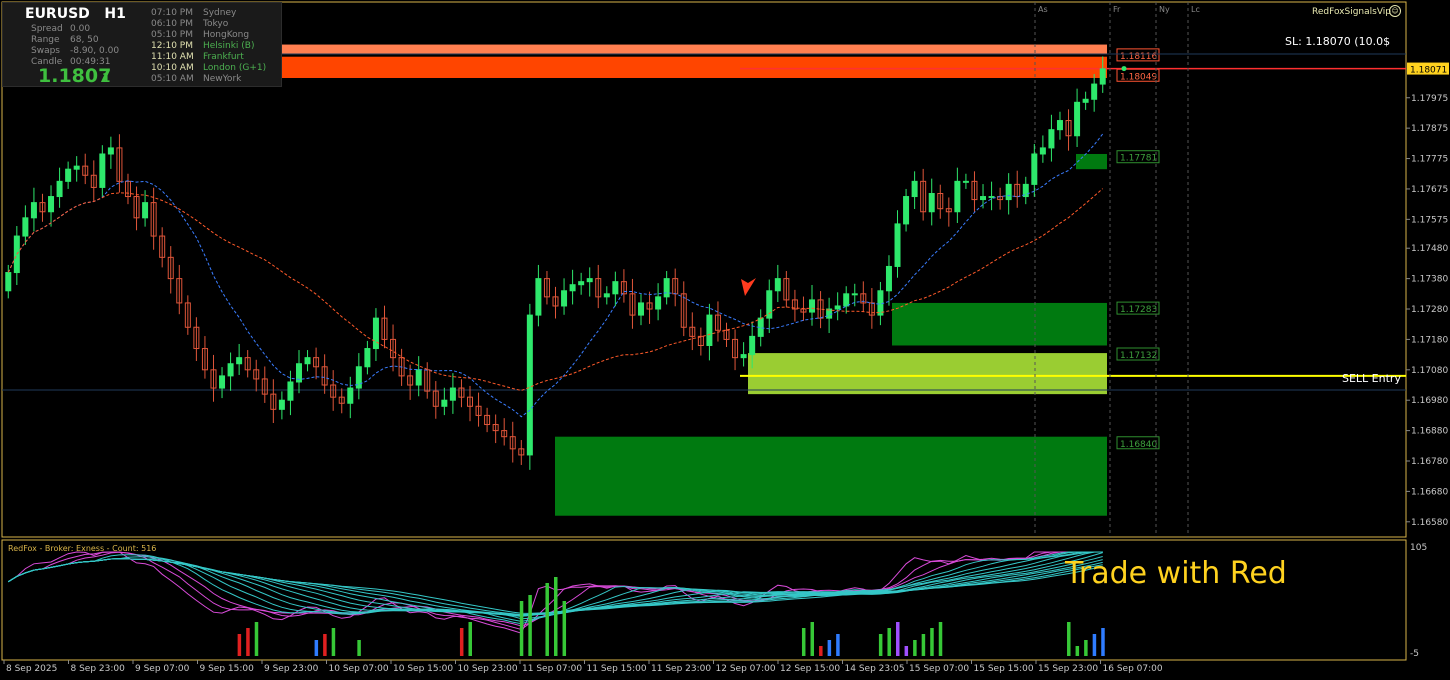 The height and width of the screenshot is (680, 1450). I want to click on x-tick-label: 10 Sep 15:00, so click(423, 669).